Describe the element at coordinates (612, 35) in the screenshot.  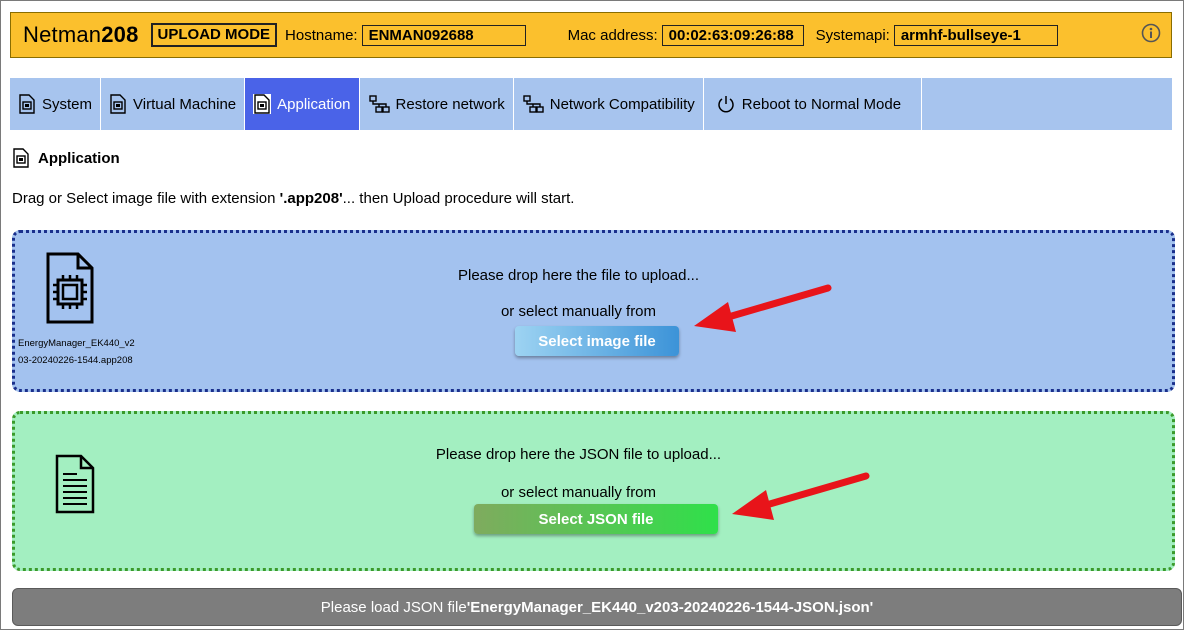
I see `mac-label: Mac address:` at that location.